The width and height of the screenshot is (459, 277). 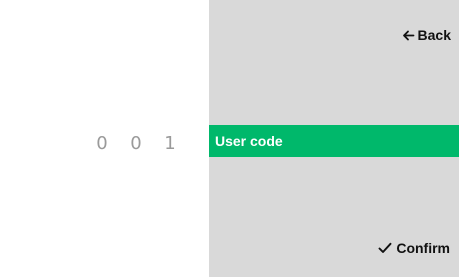 I want to click on confirm-button: Confirm, so click(x=414, y=248).